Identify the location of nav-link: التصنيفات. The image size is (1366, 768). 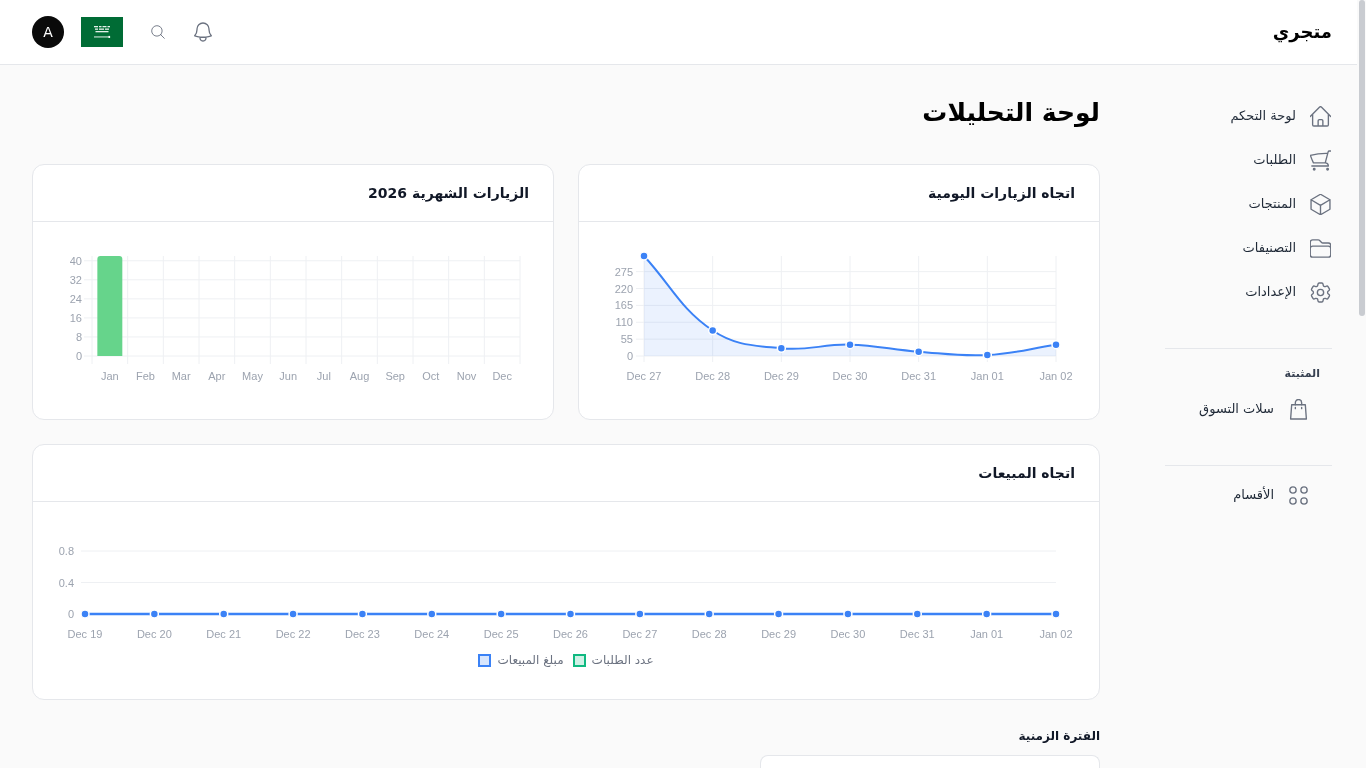
(1248, 248).